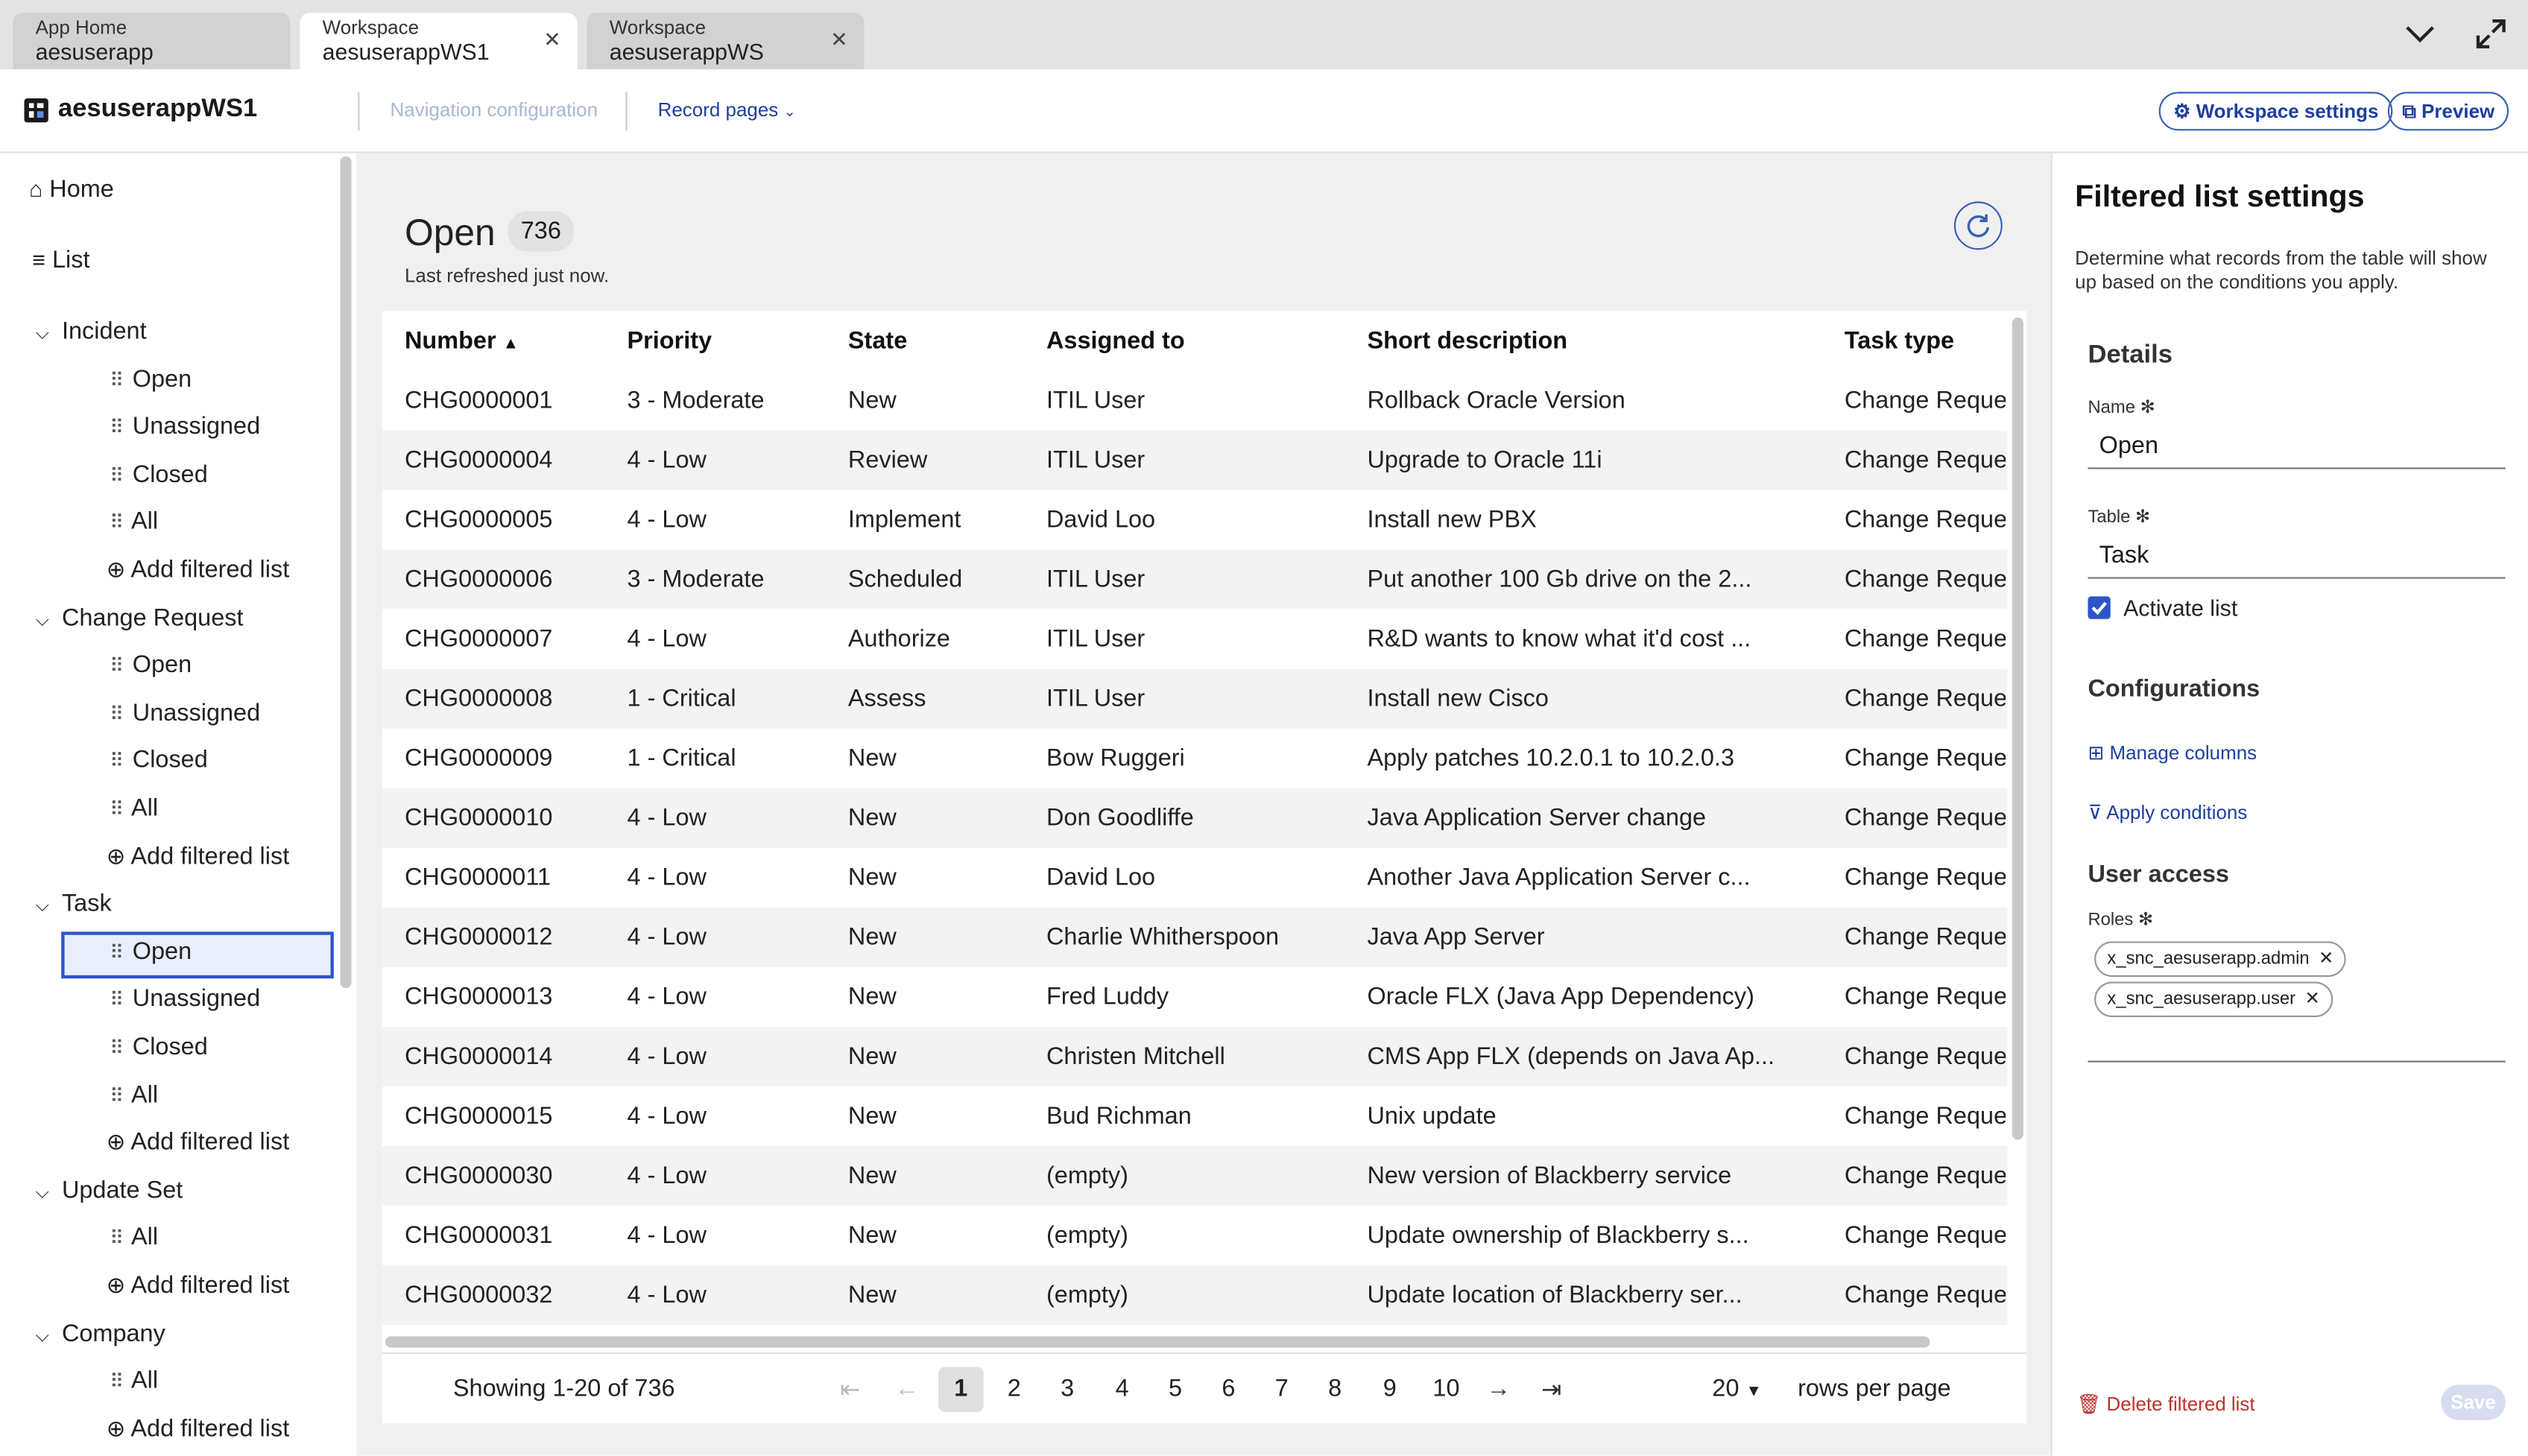 This screenshot has height=1456, width=2528. I want to click on sidebar-group-company: ⌵ Company, so click(100, 1333).